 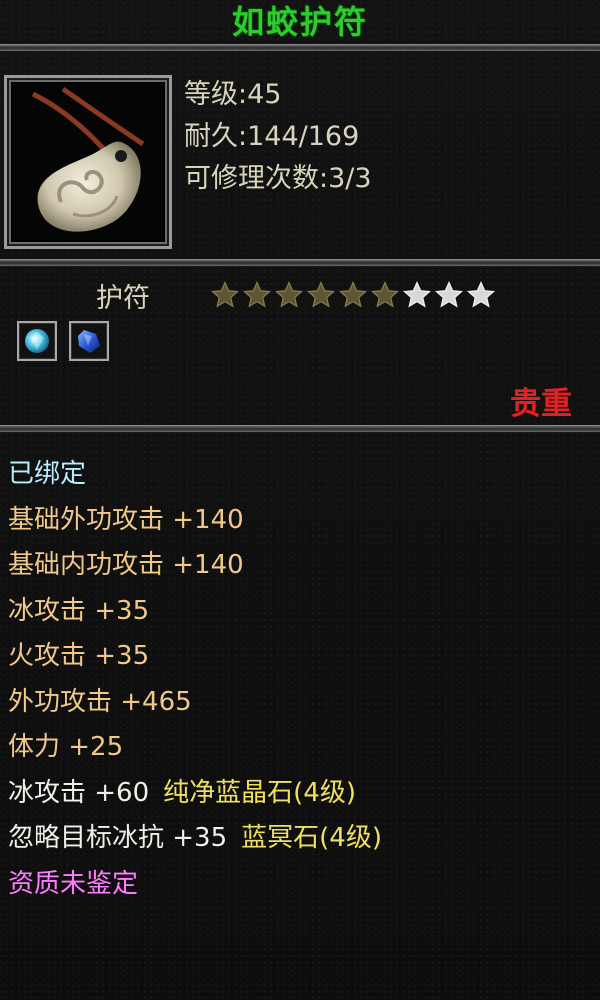 I want to click on item-type: 护符, so click(x=123, y=298).